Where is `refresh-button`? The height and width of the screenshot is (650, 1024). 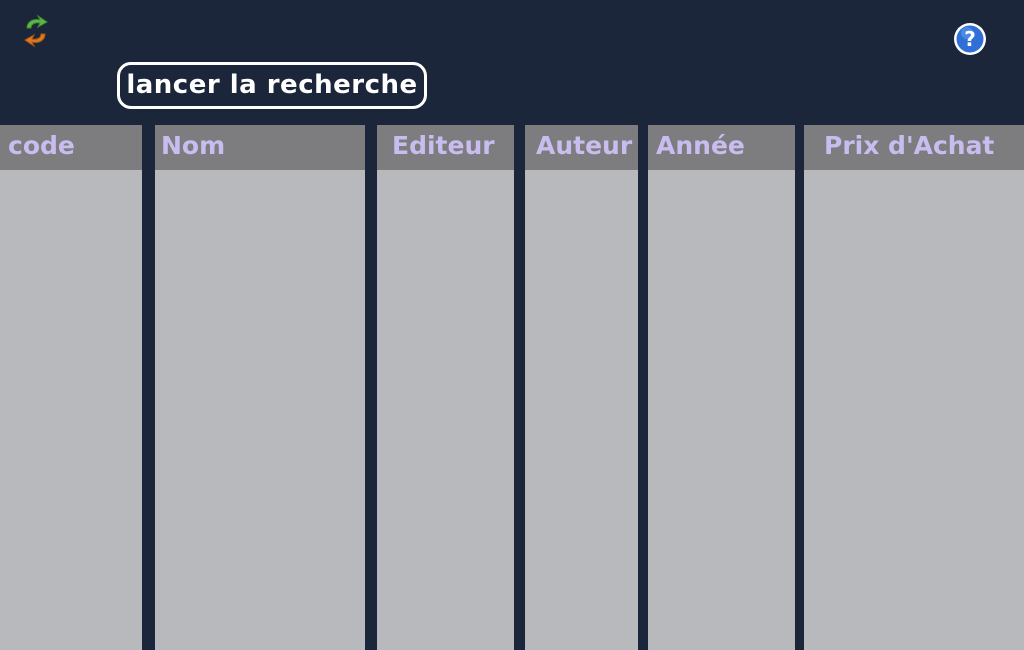
refresh-button is located at coordinates (36, 32).